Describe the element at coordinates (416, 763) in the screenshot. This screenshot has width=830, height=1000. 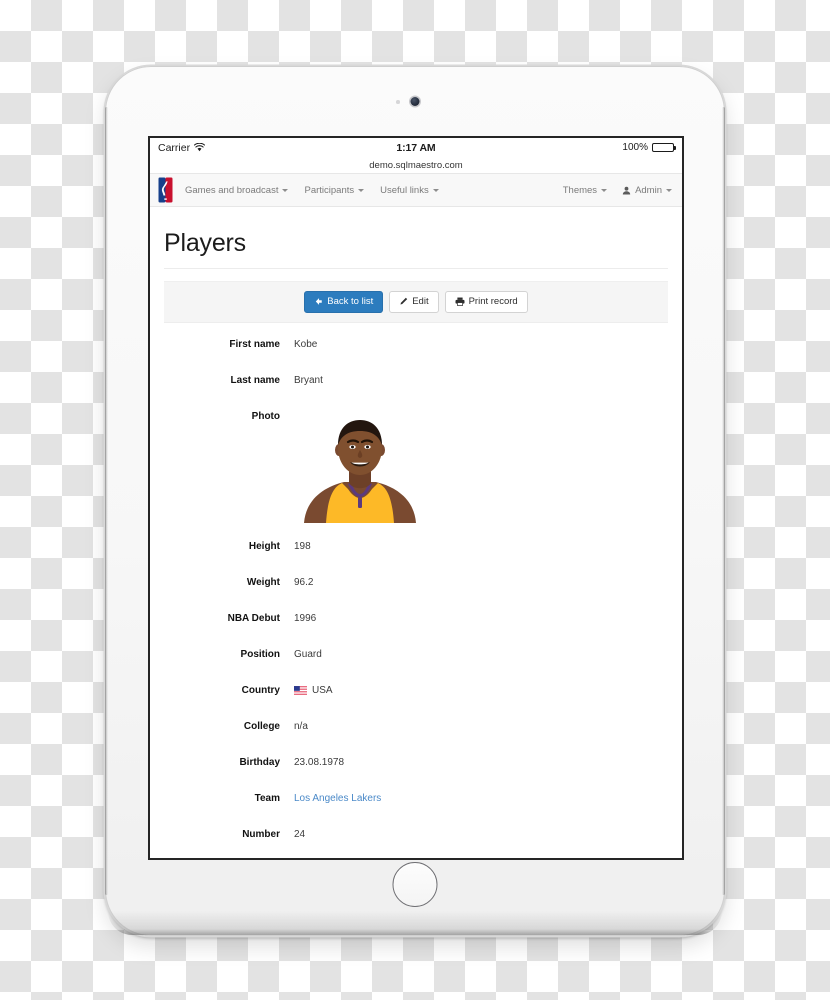
I see `detail-row-birthday: Birthday 23.08.1978` at that location.